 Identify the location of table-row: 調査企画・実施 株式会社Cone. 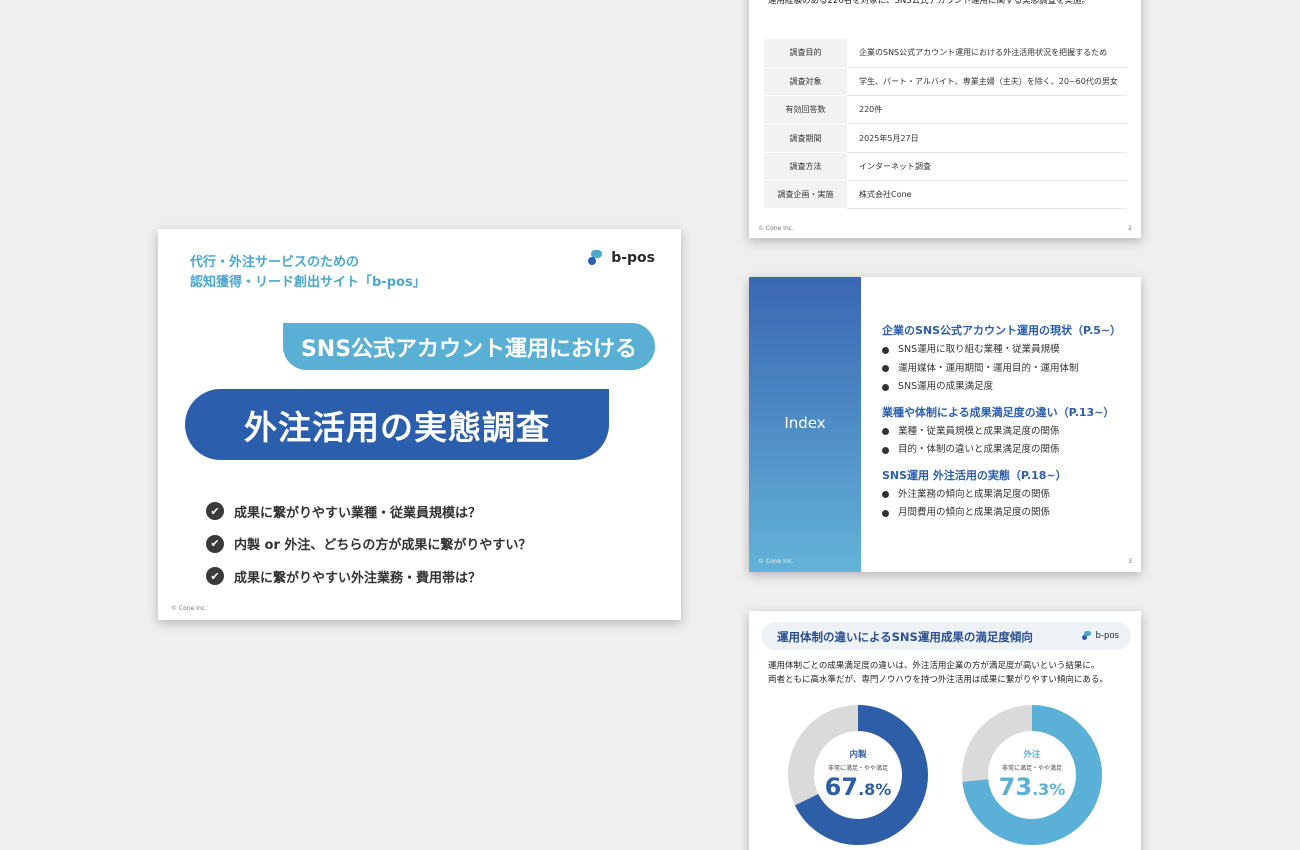
(945, 195).